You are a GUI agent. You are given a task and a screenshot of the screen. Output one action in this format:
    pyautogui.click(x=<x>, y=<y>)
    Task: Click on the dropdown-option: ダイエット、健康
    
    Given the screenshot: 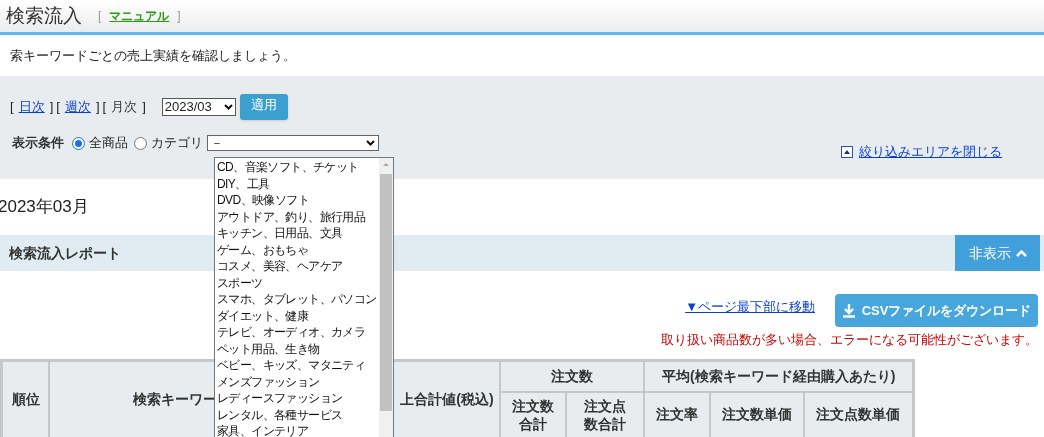 What is the action you would take?
    pyautogui.click(x=298, y=315)
    